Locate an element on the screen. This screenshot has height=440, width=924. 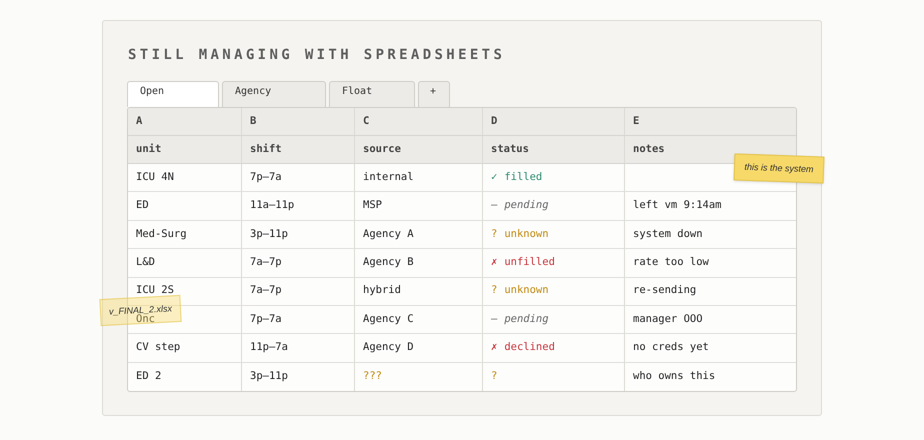
status-text: unfilled is located at coordinates (529, 262).